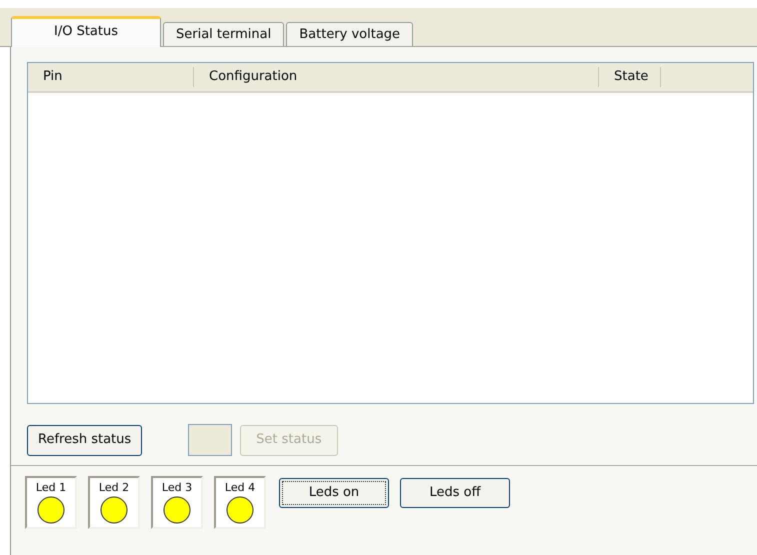  What do you see at coordinates (240, 488) in the screenshot?
I see `led-label: Led 4` at bounding box center [240, 488].